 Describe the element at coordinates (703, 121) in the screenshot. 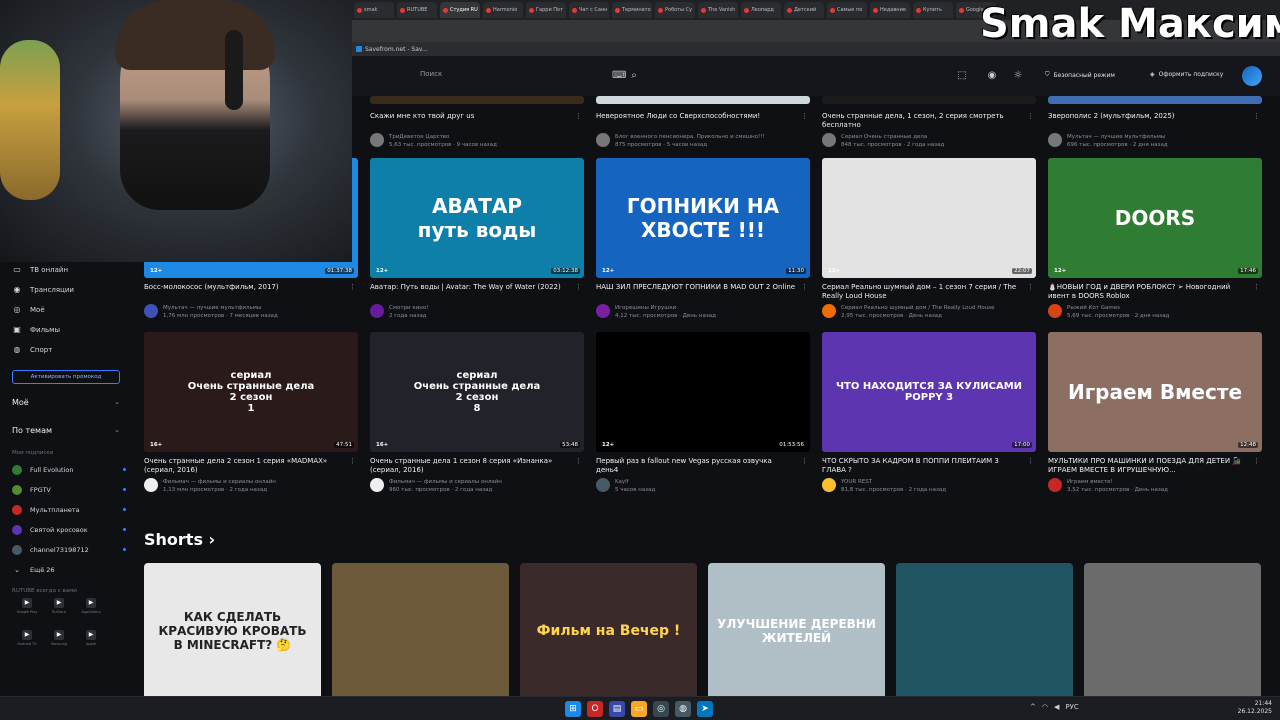

I see `video-title: Невероятное Люди со Сверхспособностями! ⋮` at that location.